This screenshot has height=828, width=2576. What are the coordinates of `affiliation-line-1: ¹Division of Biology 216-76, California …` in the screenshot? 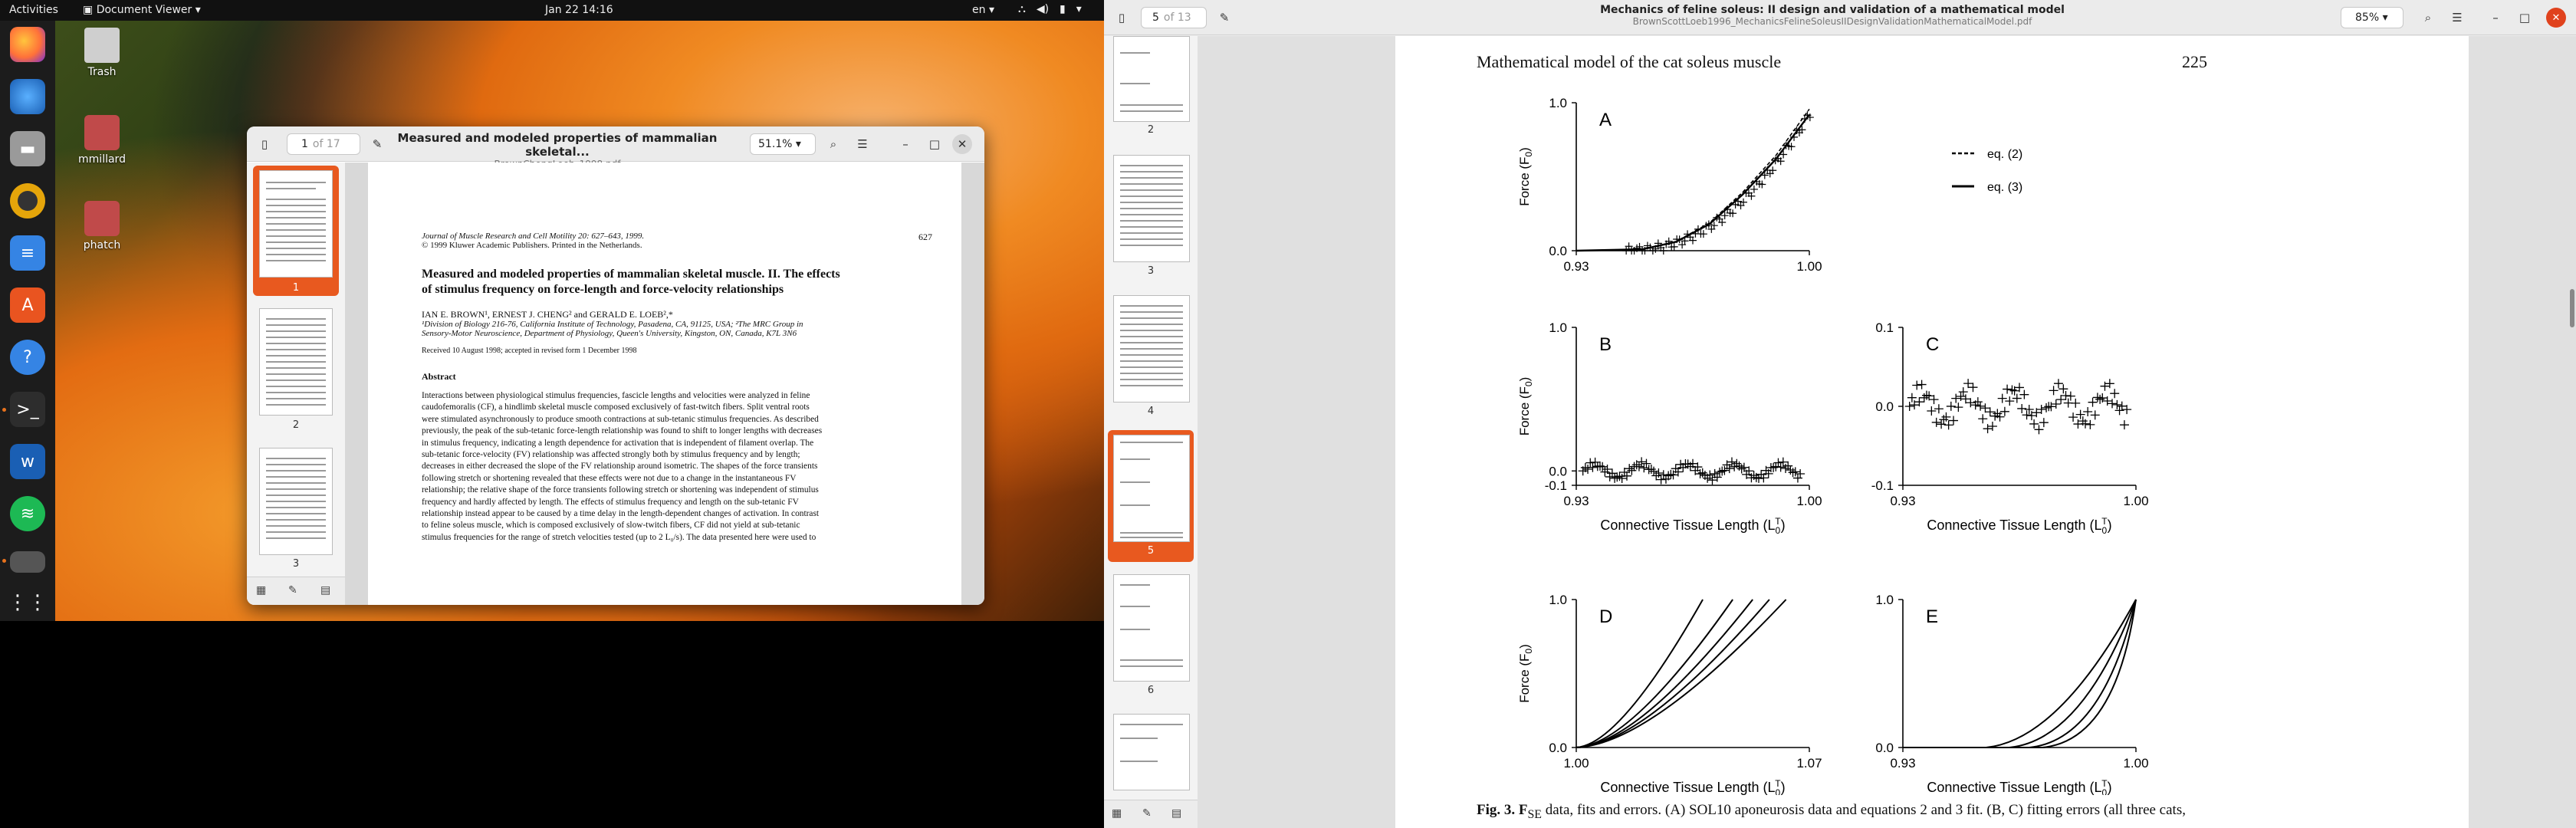 It's located at (612, 324).